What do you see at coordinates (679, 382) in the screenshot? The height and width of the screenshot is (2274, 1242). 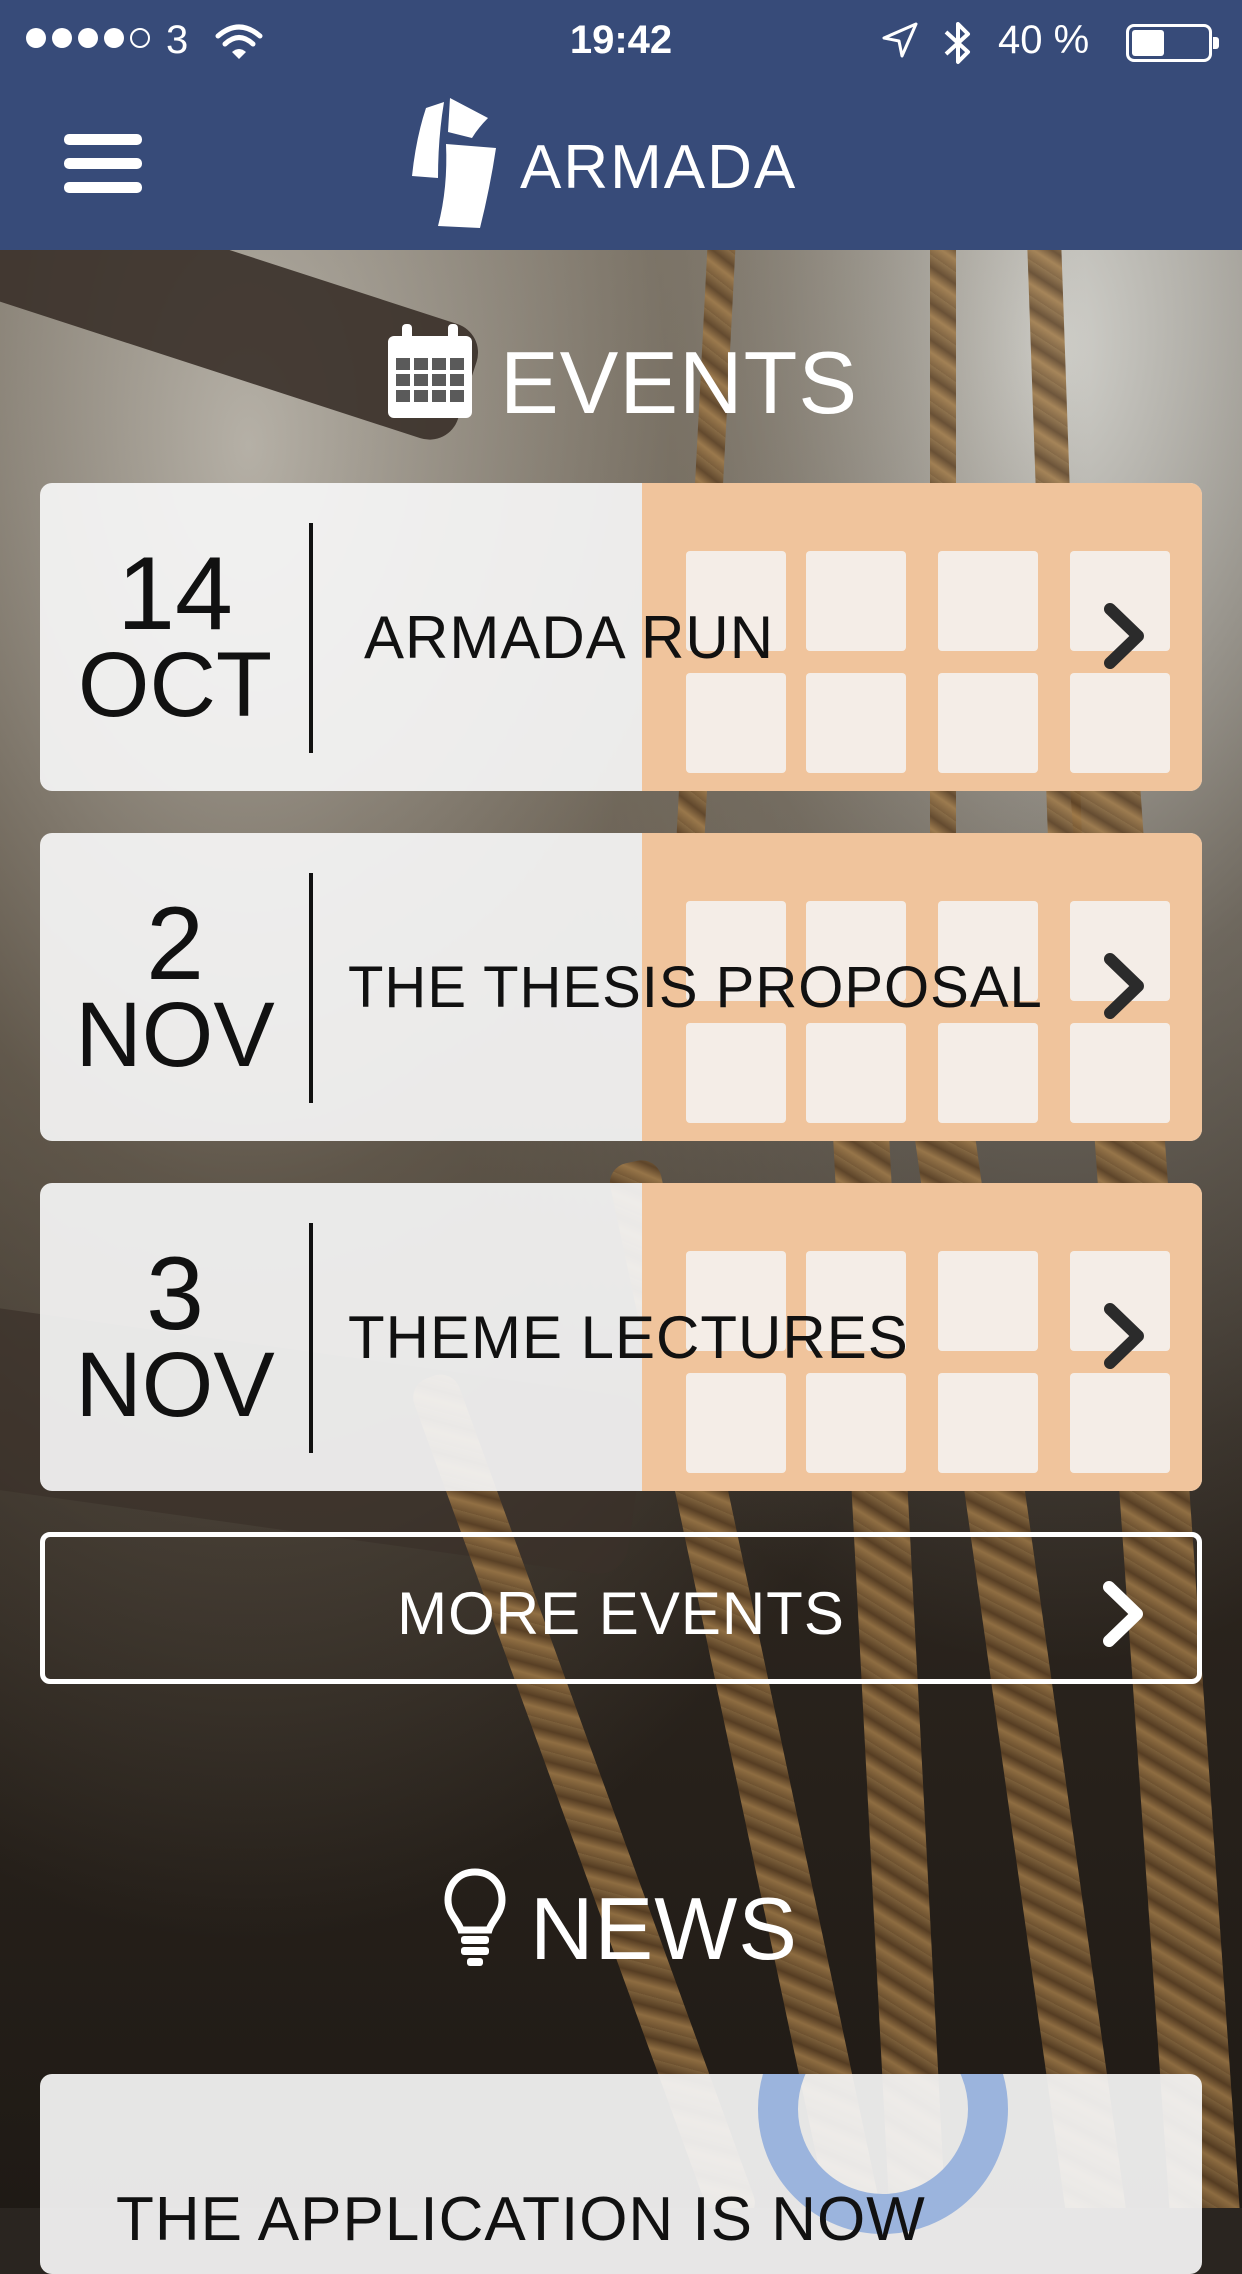 I see `events-title: EVENTS` at bounding box center [679, 382].